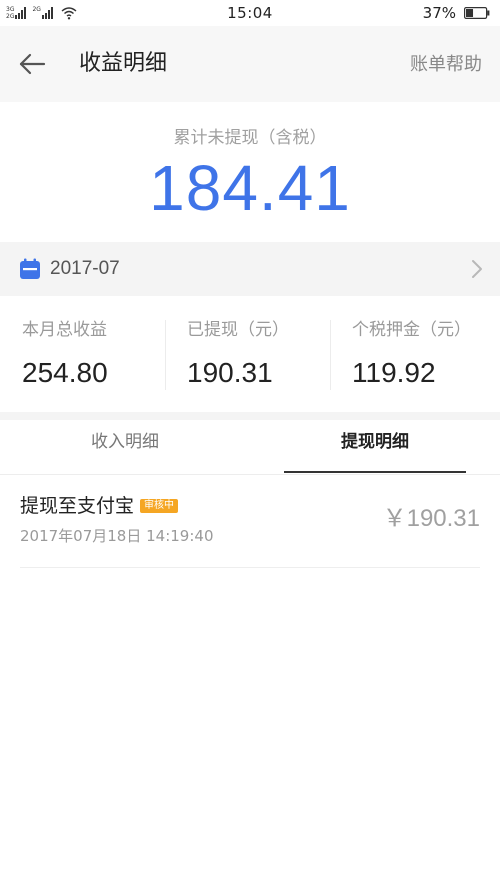 The width and height of the screenshot is (500, 889). I want to click on active-tab-indicator, so click(375, 472).